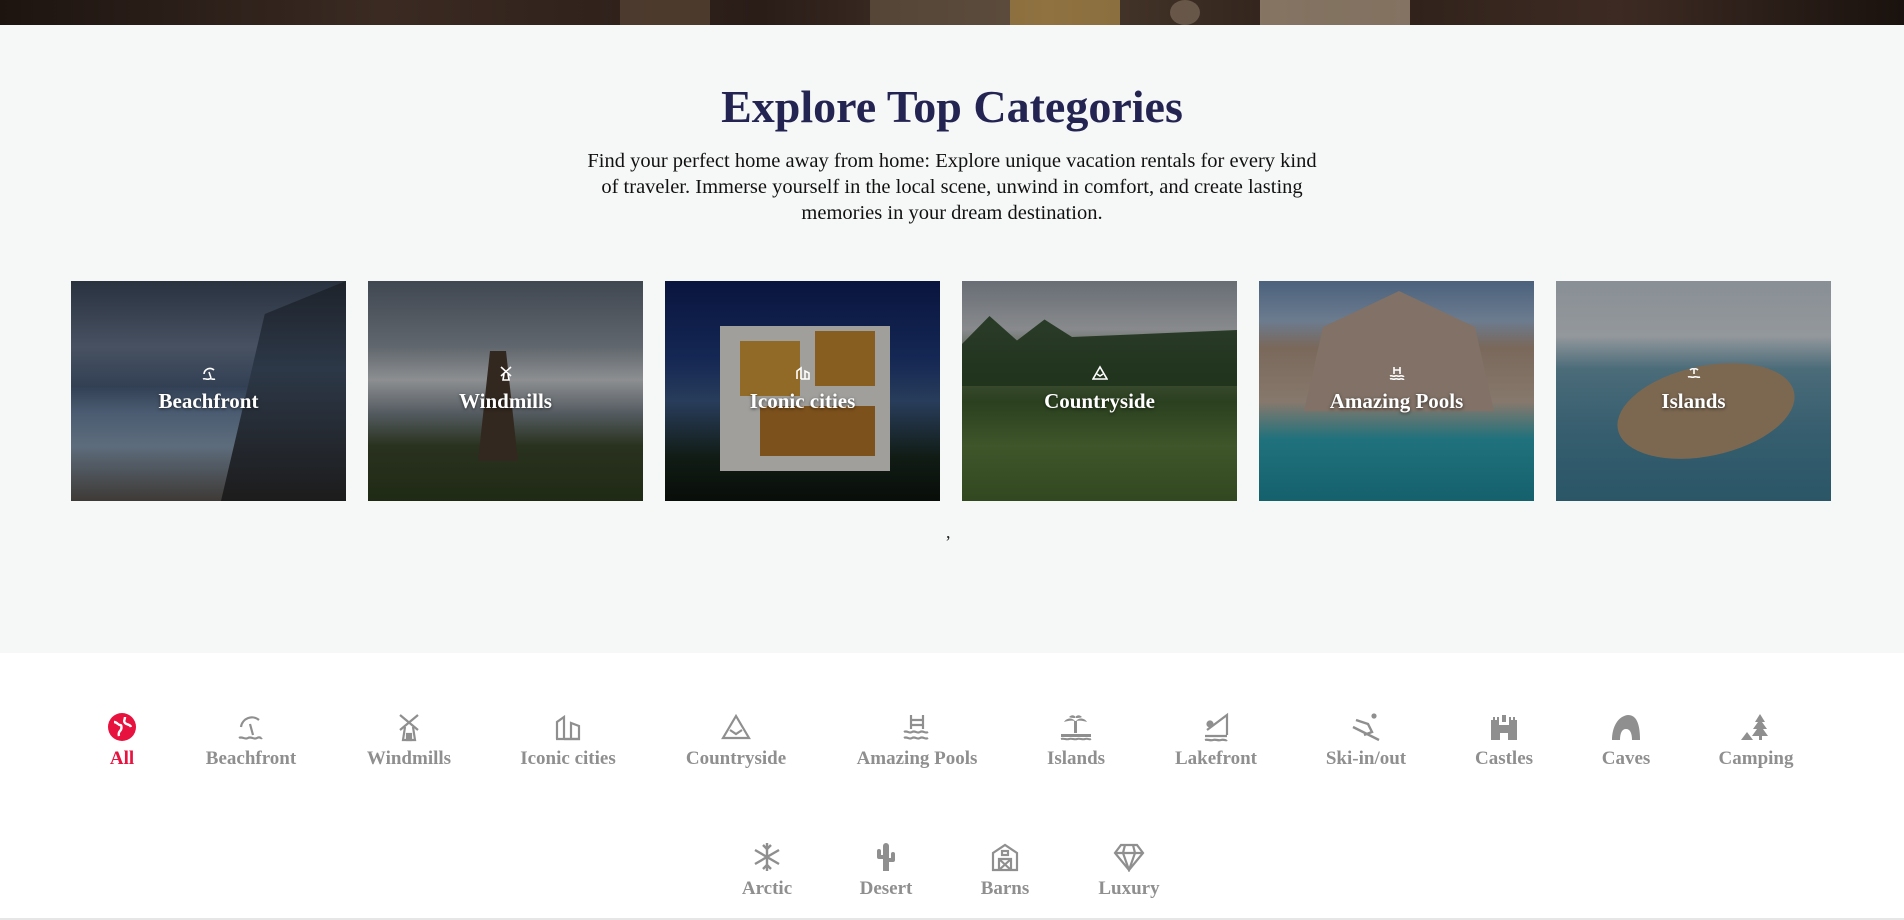 This screenshot has height=920, width=1904. Describe the element at coordinates (1129, 888) in the screenshot. I see `category-label: Luxury` at that location.